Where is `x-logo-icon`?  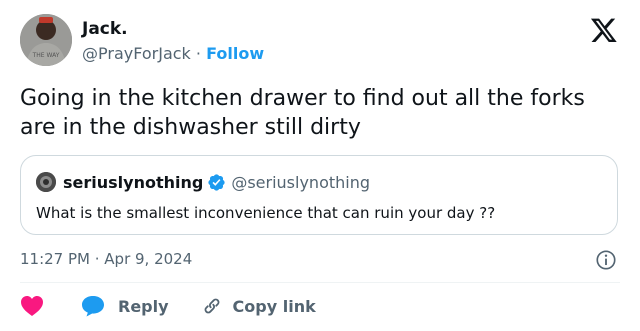
x-logo-icon is located at coordinates (604, 30).